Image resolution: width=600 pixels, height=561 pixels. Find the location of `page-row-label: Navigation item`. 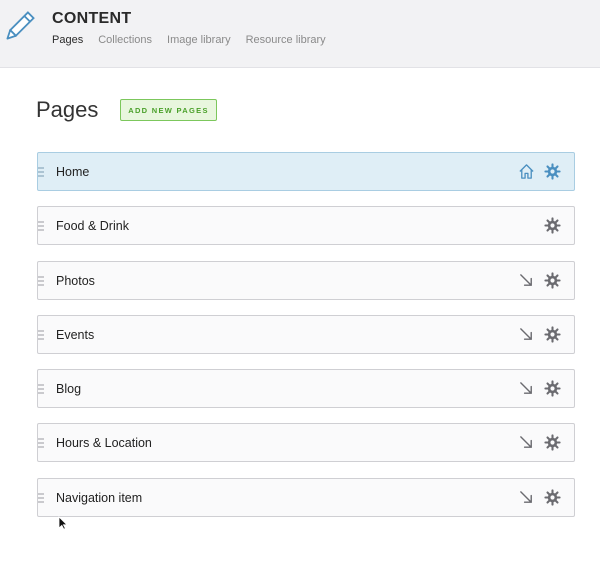

page-row-label: Navigation item is located at coordinates (99, 497).